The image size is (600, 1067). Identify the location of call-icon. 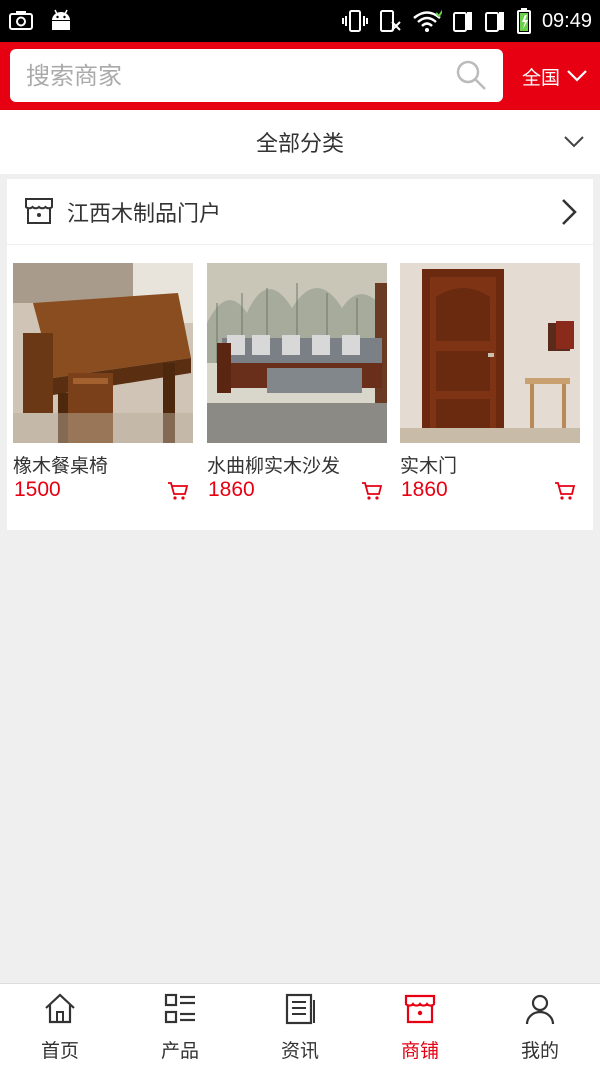
(390, 21).